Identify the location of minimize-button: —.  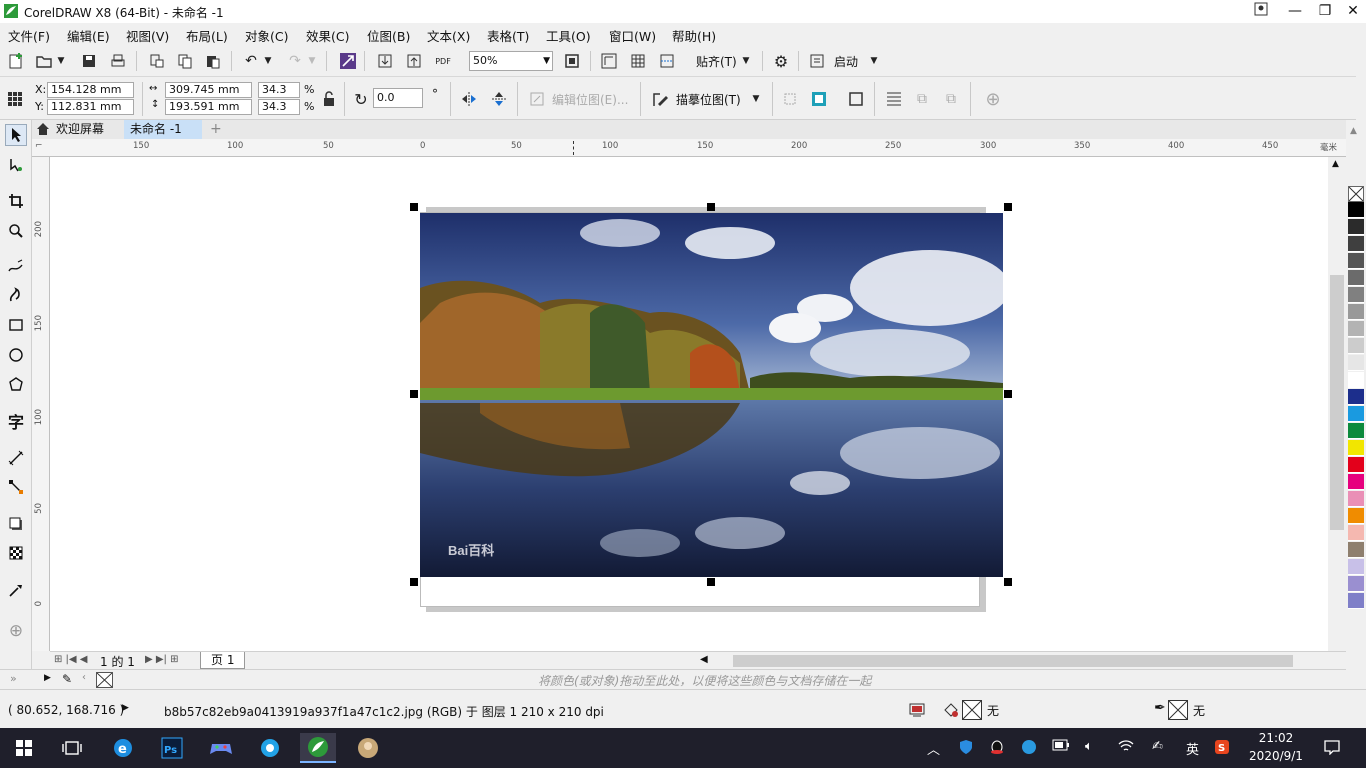
(1295, 11).